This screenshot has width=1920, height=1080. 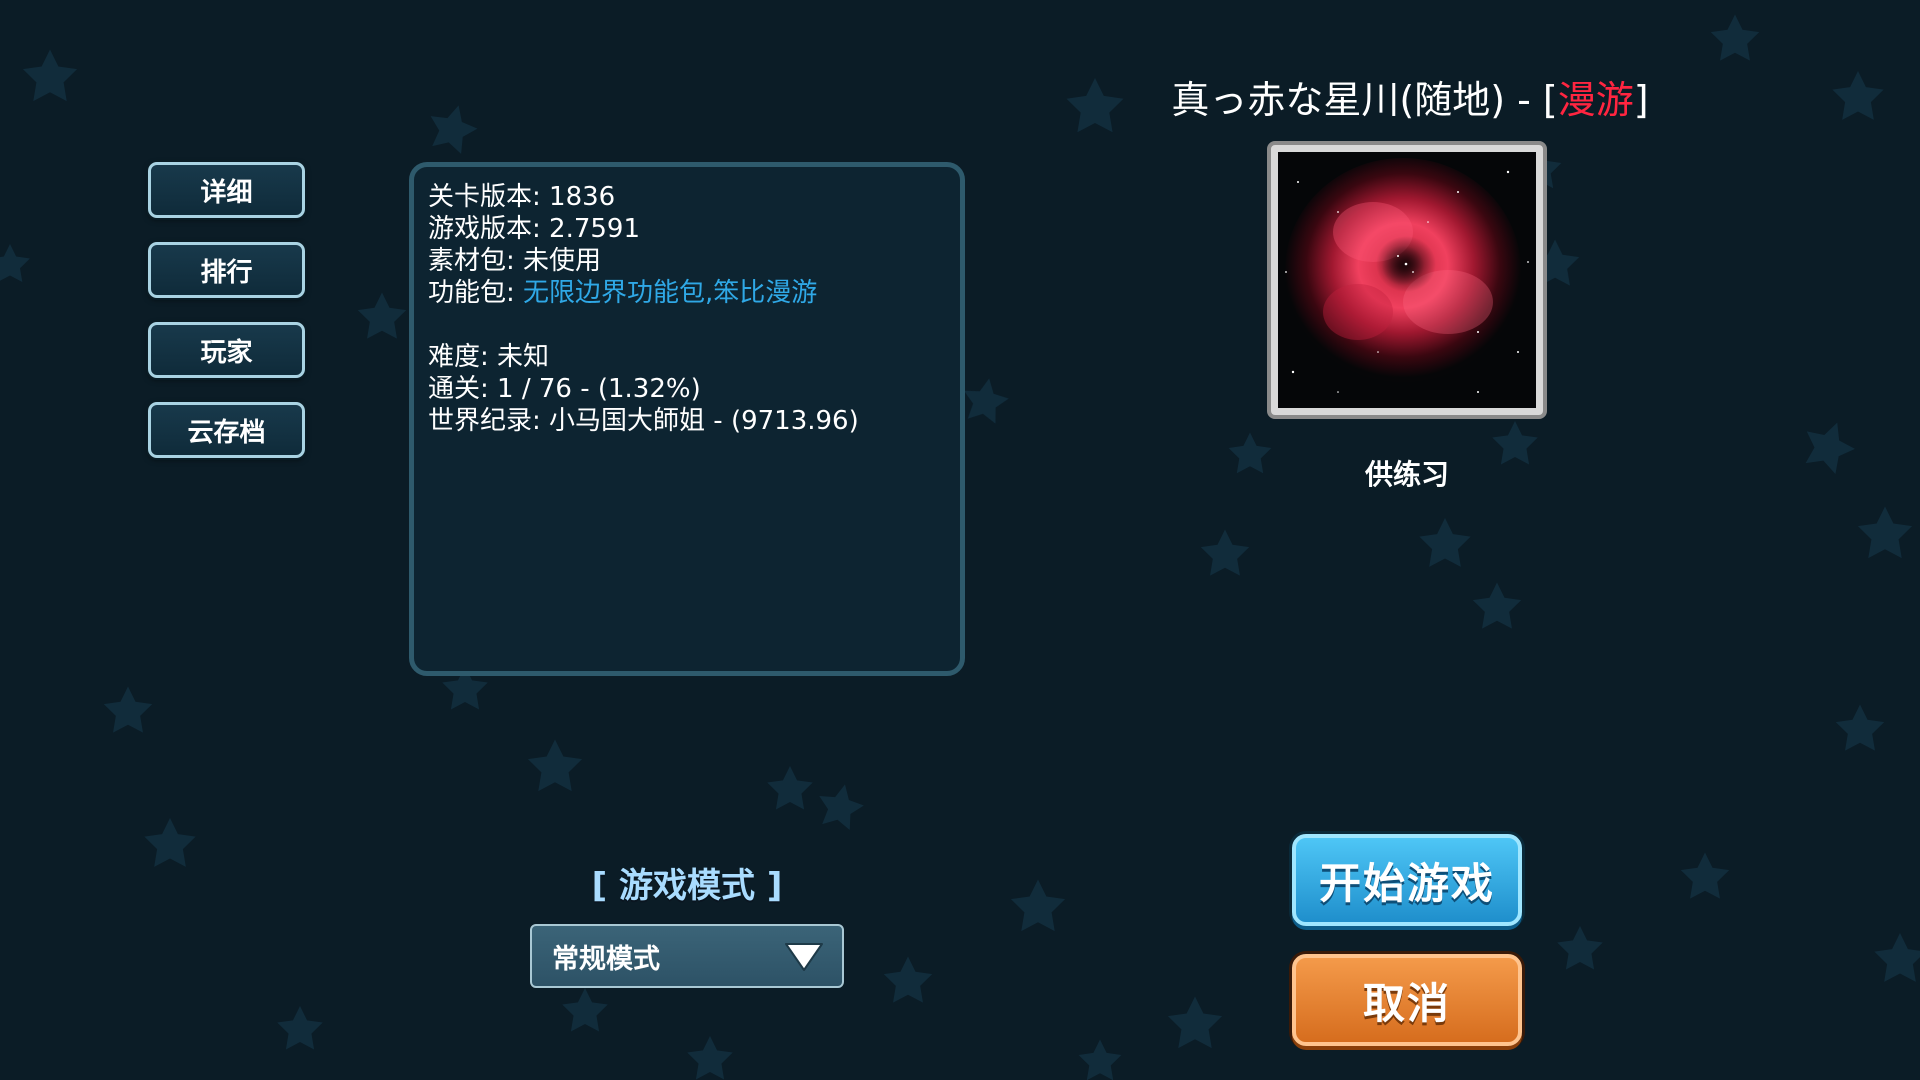 I want to click on difficulty-line: 难度: 未知, so click(x=694, y=357).